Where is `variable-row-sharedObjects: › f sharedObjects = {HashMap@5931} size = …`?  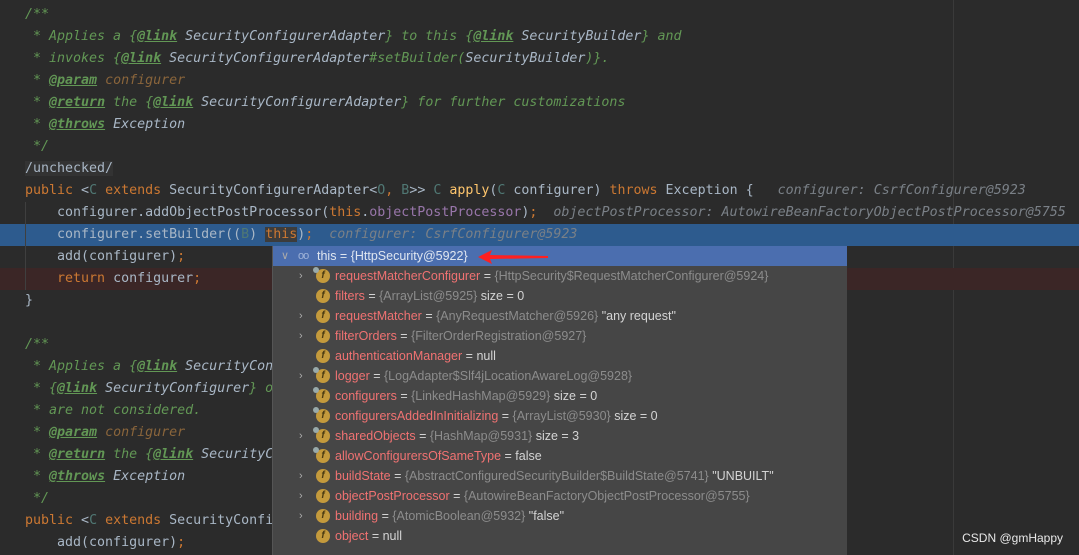
variable-row-sharedObjects: › f sharedObjects = {HashMap@5931} size = … is located at coordinates (560, 436).